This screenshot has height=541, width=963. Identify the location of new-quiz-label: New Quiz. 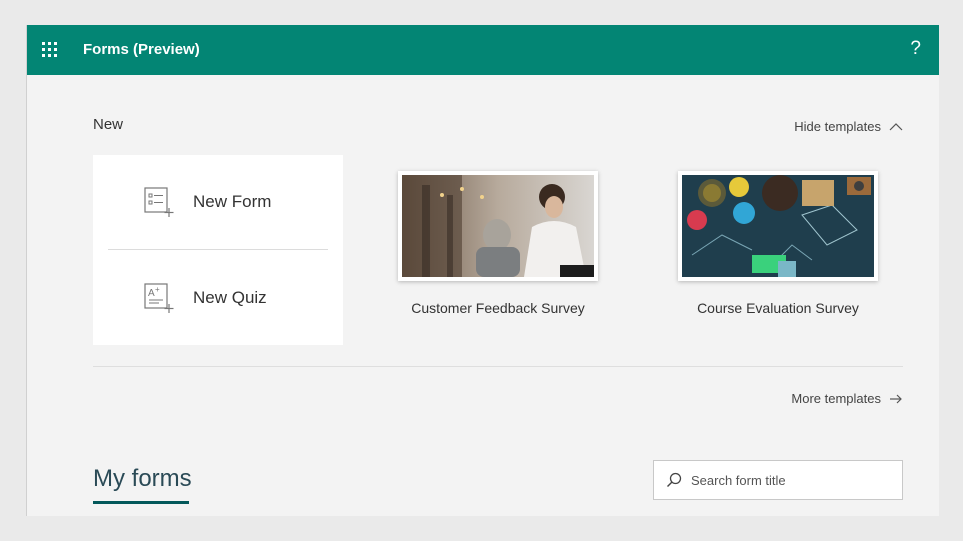
(230, 297).